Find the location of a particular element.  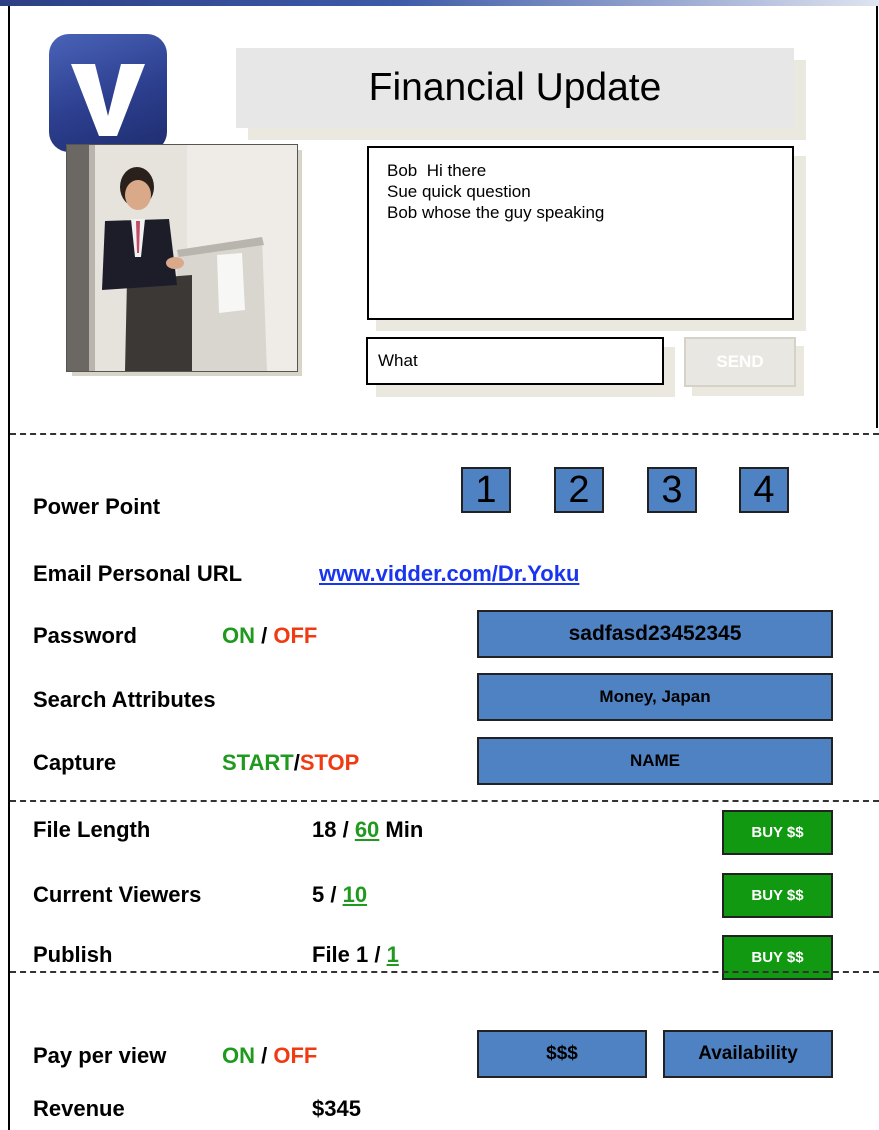

speaker-image is located at coordinates (182, 258).